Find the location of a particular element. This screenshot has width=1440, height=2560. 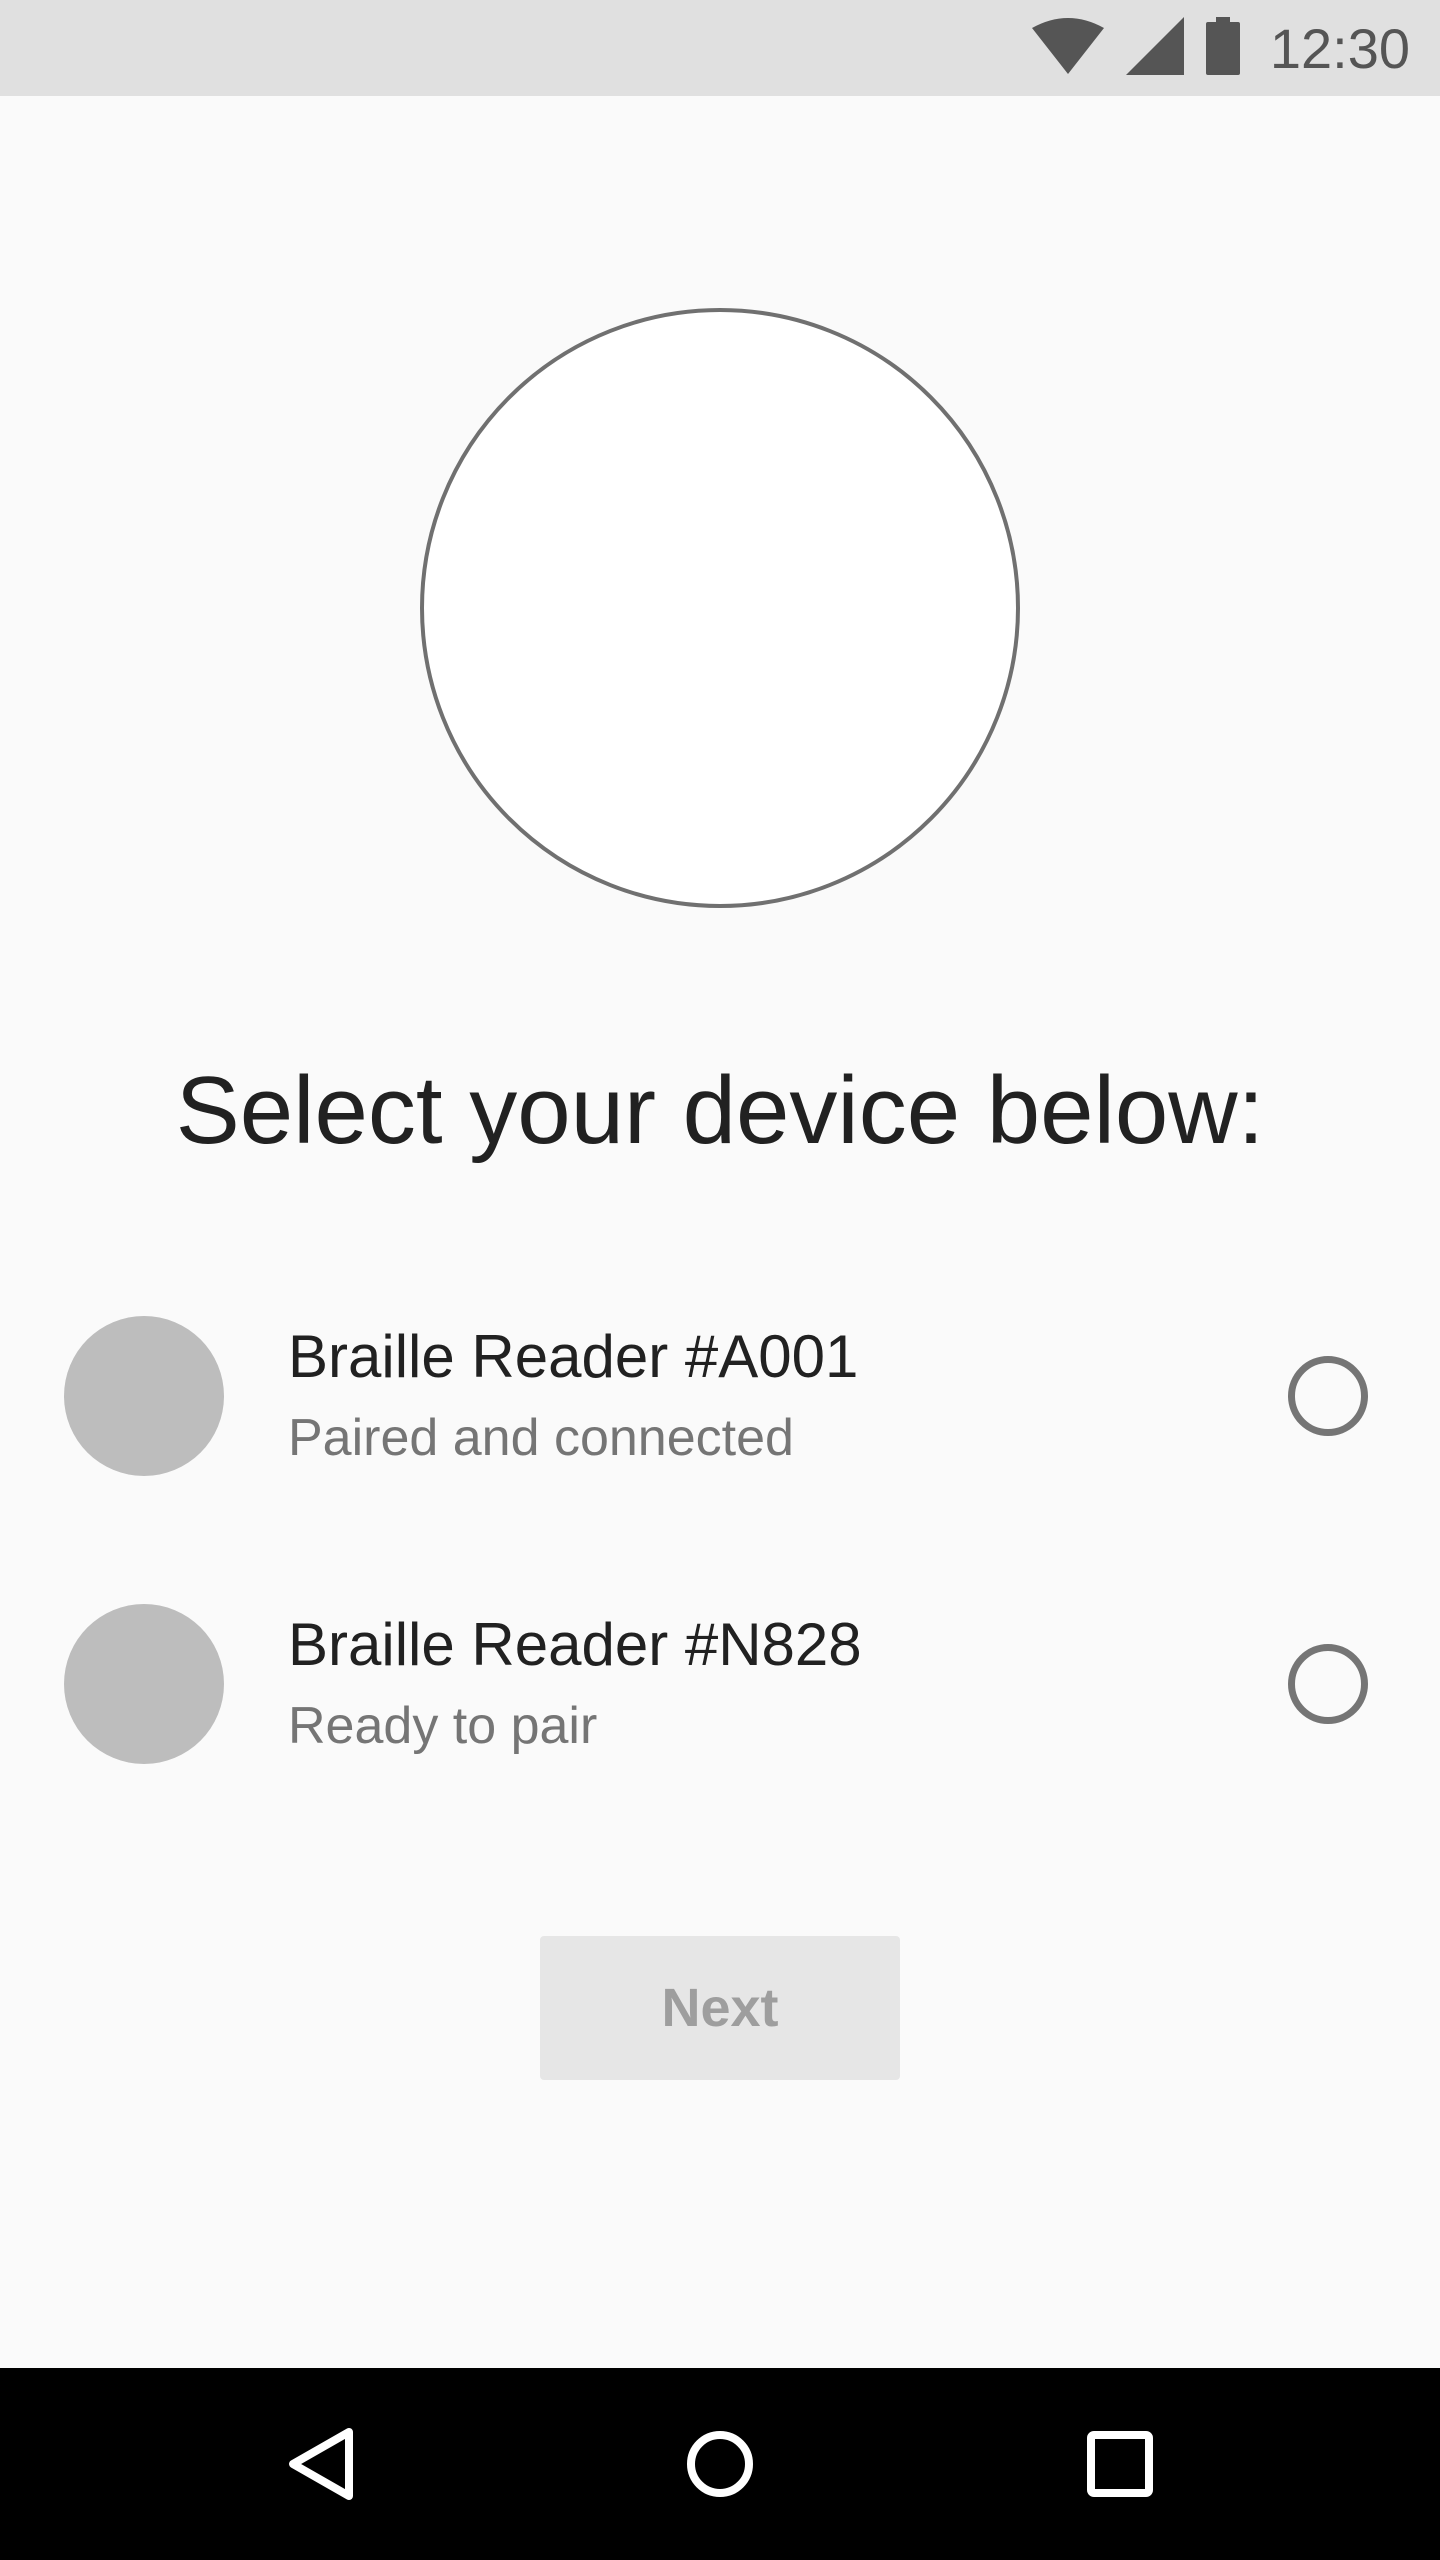

home-icon is located at coordinates (720, 2464).